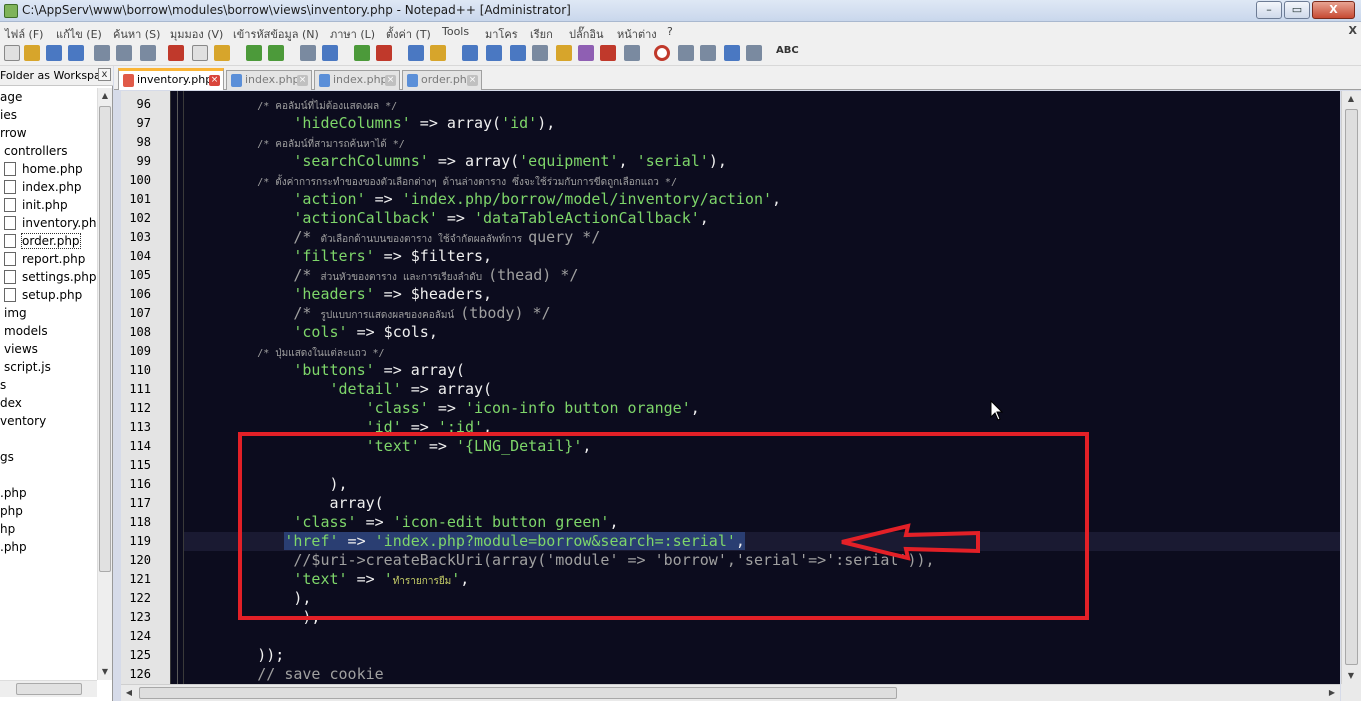 The image size is (1361, 701). What do you see at coordinates (338, 256) in the screenshot?
I see `code-line: 'filters' => $filters,` at bounding box center [338, 256].